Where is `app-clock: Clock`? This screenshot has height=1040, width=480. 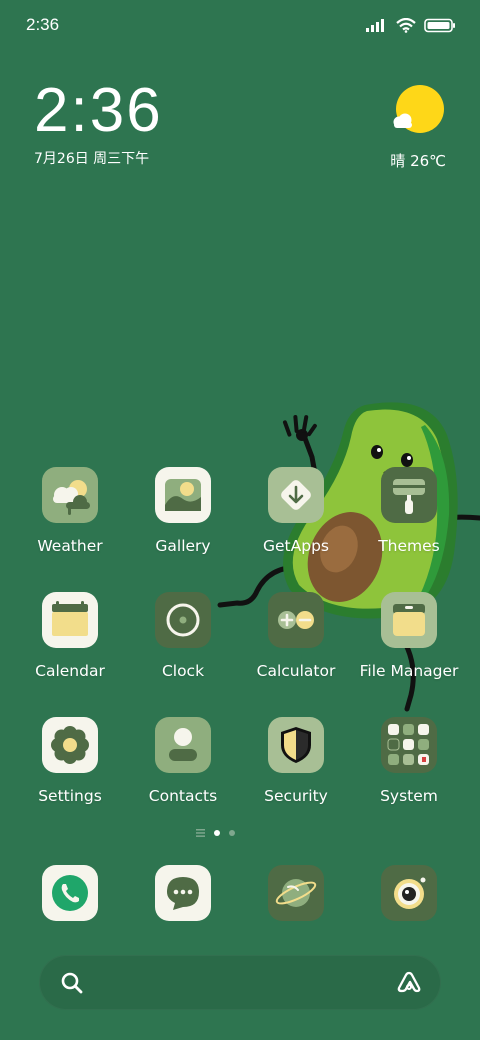
app-clock: Clock is located at coordinates (183, 636).